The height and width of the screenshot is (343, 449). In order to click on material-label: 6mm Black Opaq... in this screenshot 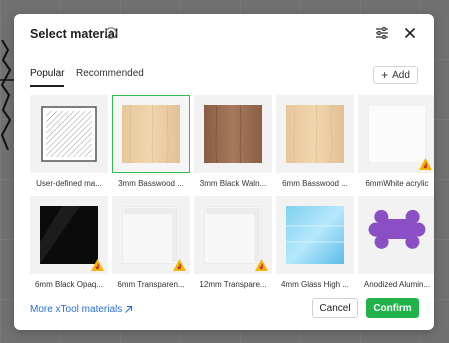, I will do `click(69, 284)`.